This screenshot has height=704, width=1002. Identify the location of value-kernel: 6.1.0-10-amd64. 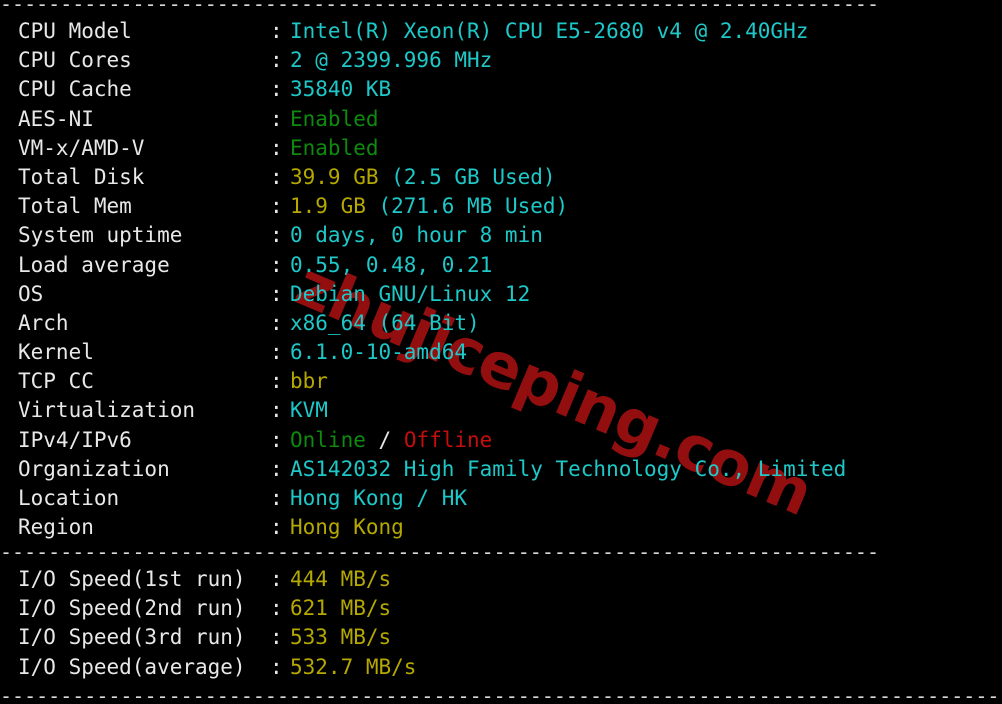
(379, 352).